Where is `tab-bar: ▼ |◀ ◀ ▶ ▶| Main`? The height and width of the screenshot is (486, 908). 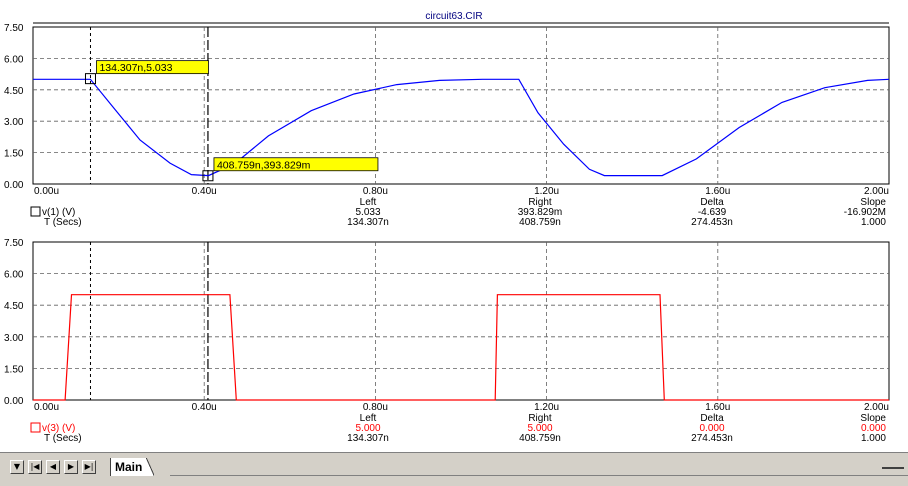 tab-bar: ▼ |◀ ◀ ▶ ▶| Main is located at coordinates (454, 469).